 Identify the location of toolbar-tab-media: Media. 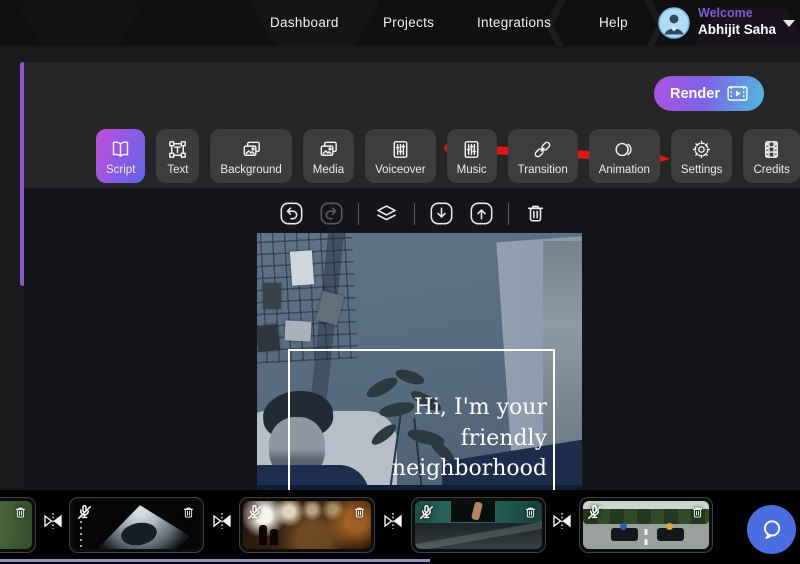
(328, 156).